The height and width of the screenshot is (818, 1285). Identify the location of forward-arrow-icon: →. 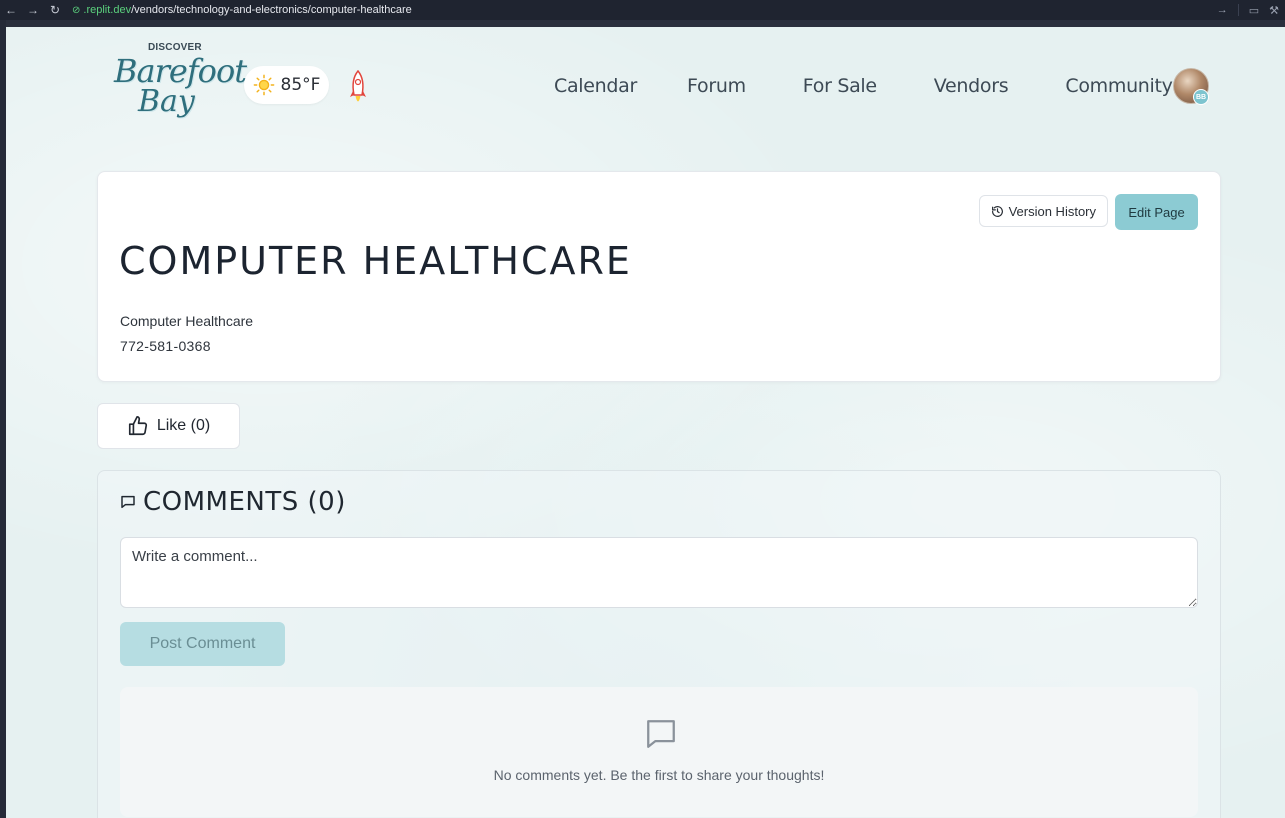
(1222, 10).